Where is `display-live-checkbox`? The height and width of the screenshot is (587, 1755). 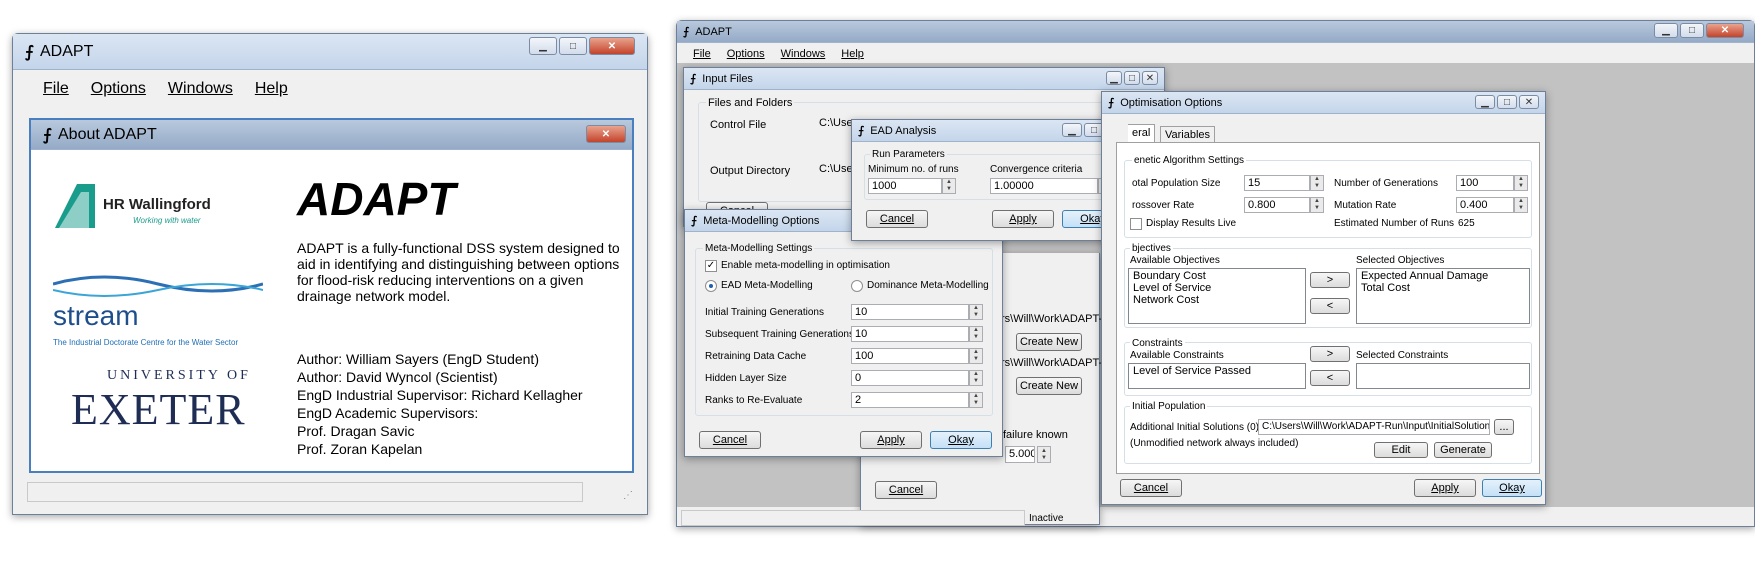
display-live-checkbox is located at coordinates (1136, 224).